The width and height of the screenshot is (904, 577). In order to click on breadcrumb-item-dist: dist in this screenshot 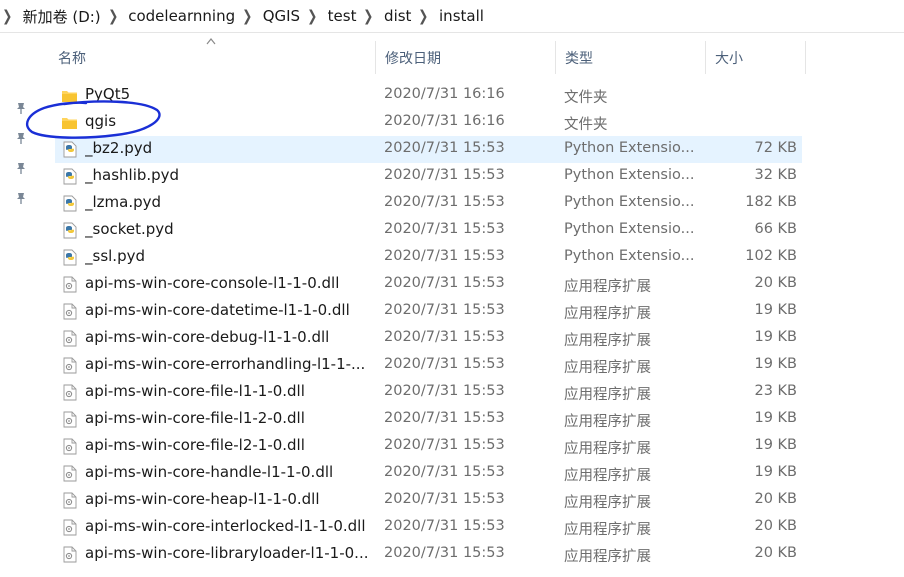, I will do `click(397, 16)`.